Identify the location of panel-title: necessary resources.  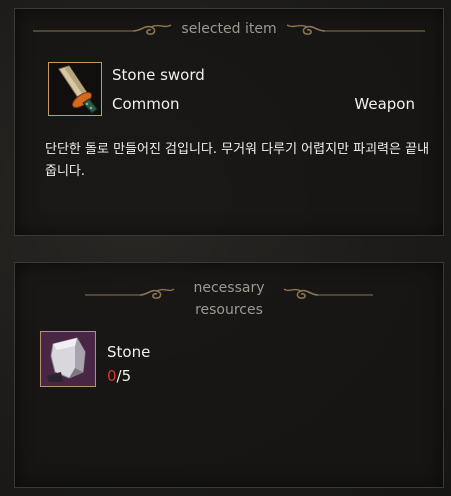
(229, 299).